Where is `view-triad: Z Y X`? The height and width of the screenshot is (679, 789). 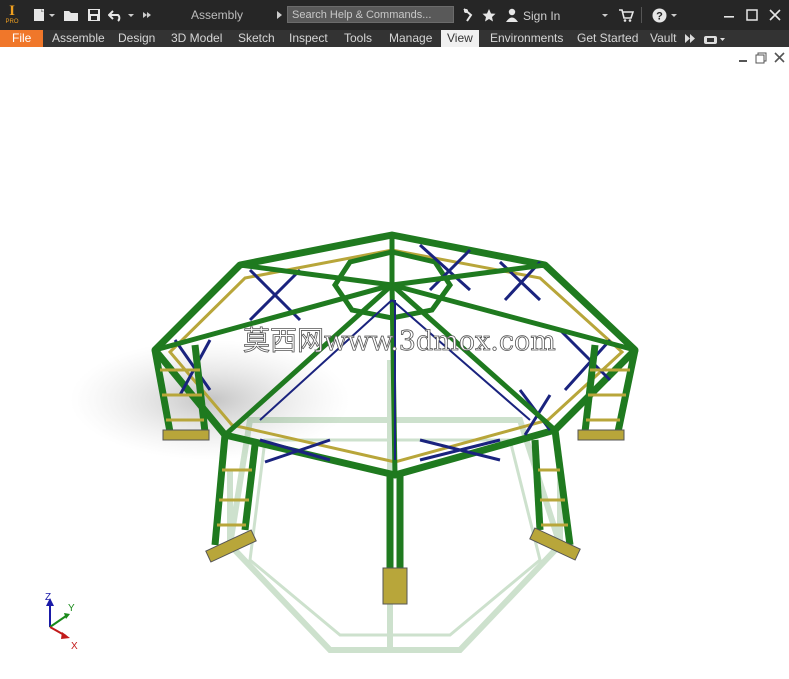
view-triad: Z Y X is located at coordinates (62, 623).